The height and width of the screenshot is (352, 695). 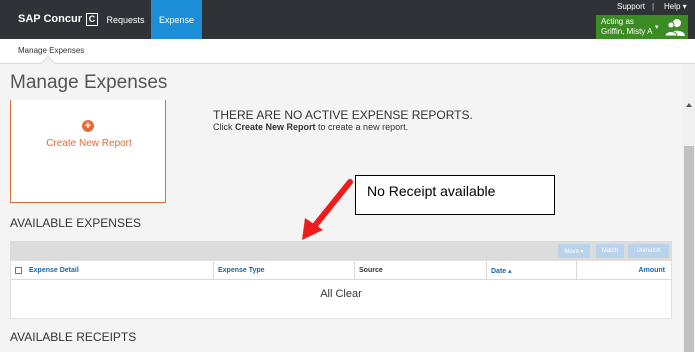 What do you see at coordinates (341, 250) in the screenshot?
I see `expenses-toolbar: Move ▾ Match Unmatch` at bounding box center [341, 250].